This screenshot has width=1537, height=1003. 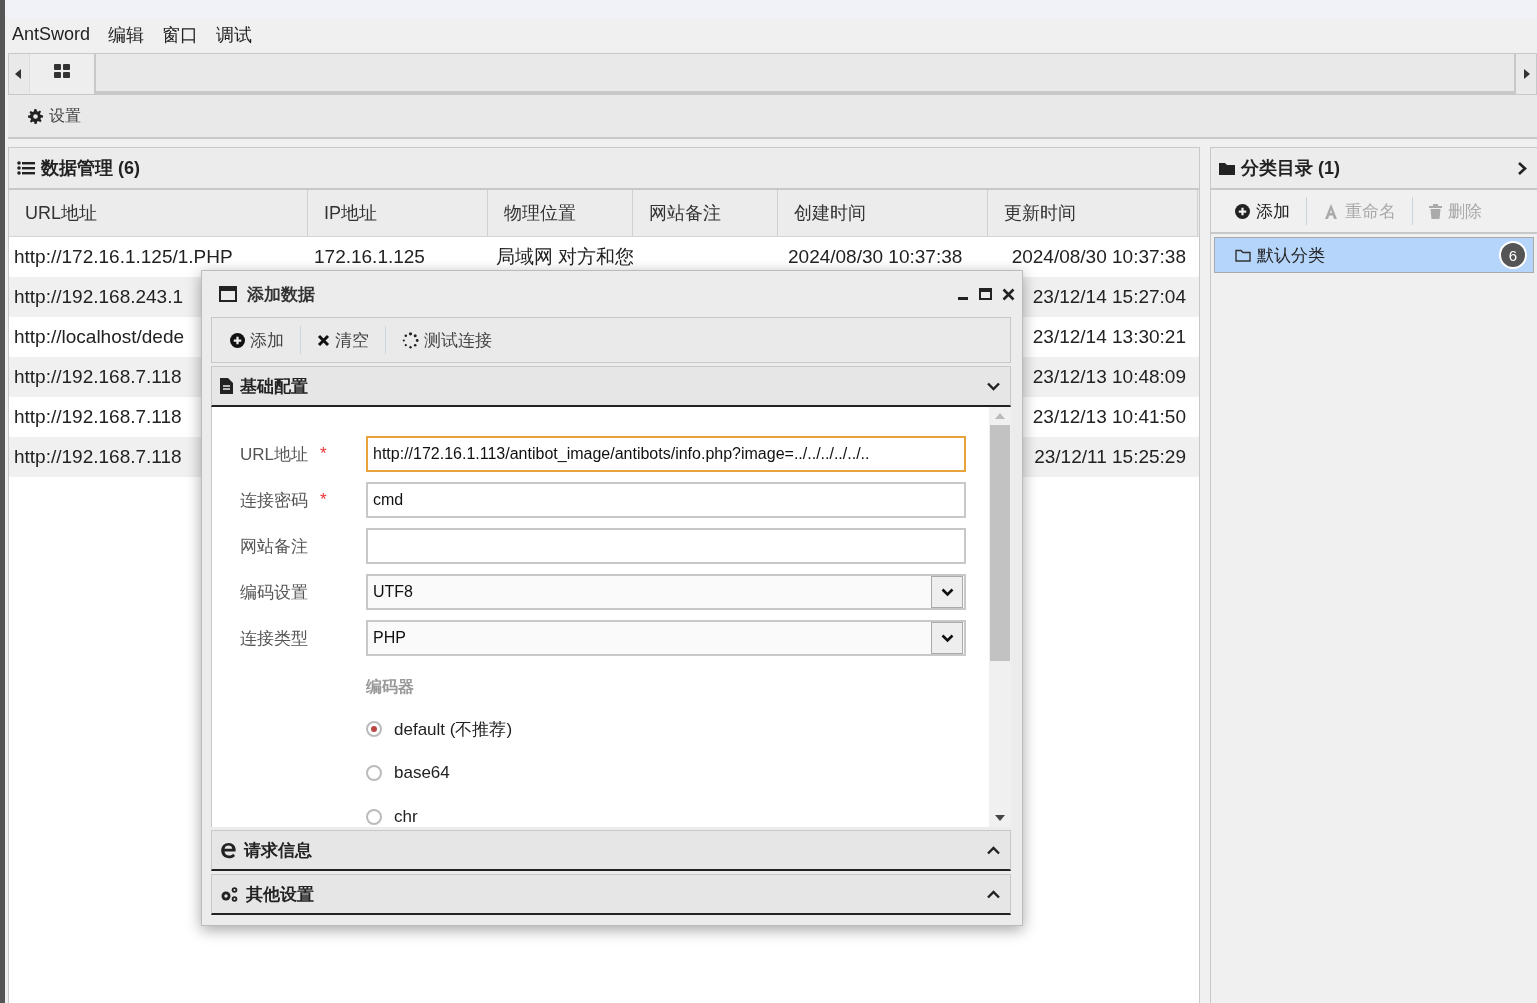 I want to click on menu-item: 调试, so click(x=234, y=34).